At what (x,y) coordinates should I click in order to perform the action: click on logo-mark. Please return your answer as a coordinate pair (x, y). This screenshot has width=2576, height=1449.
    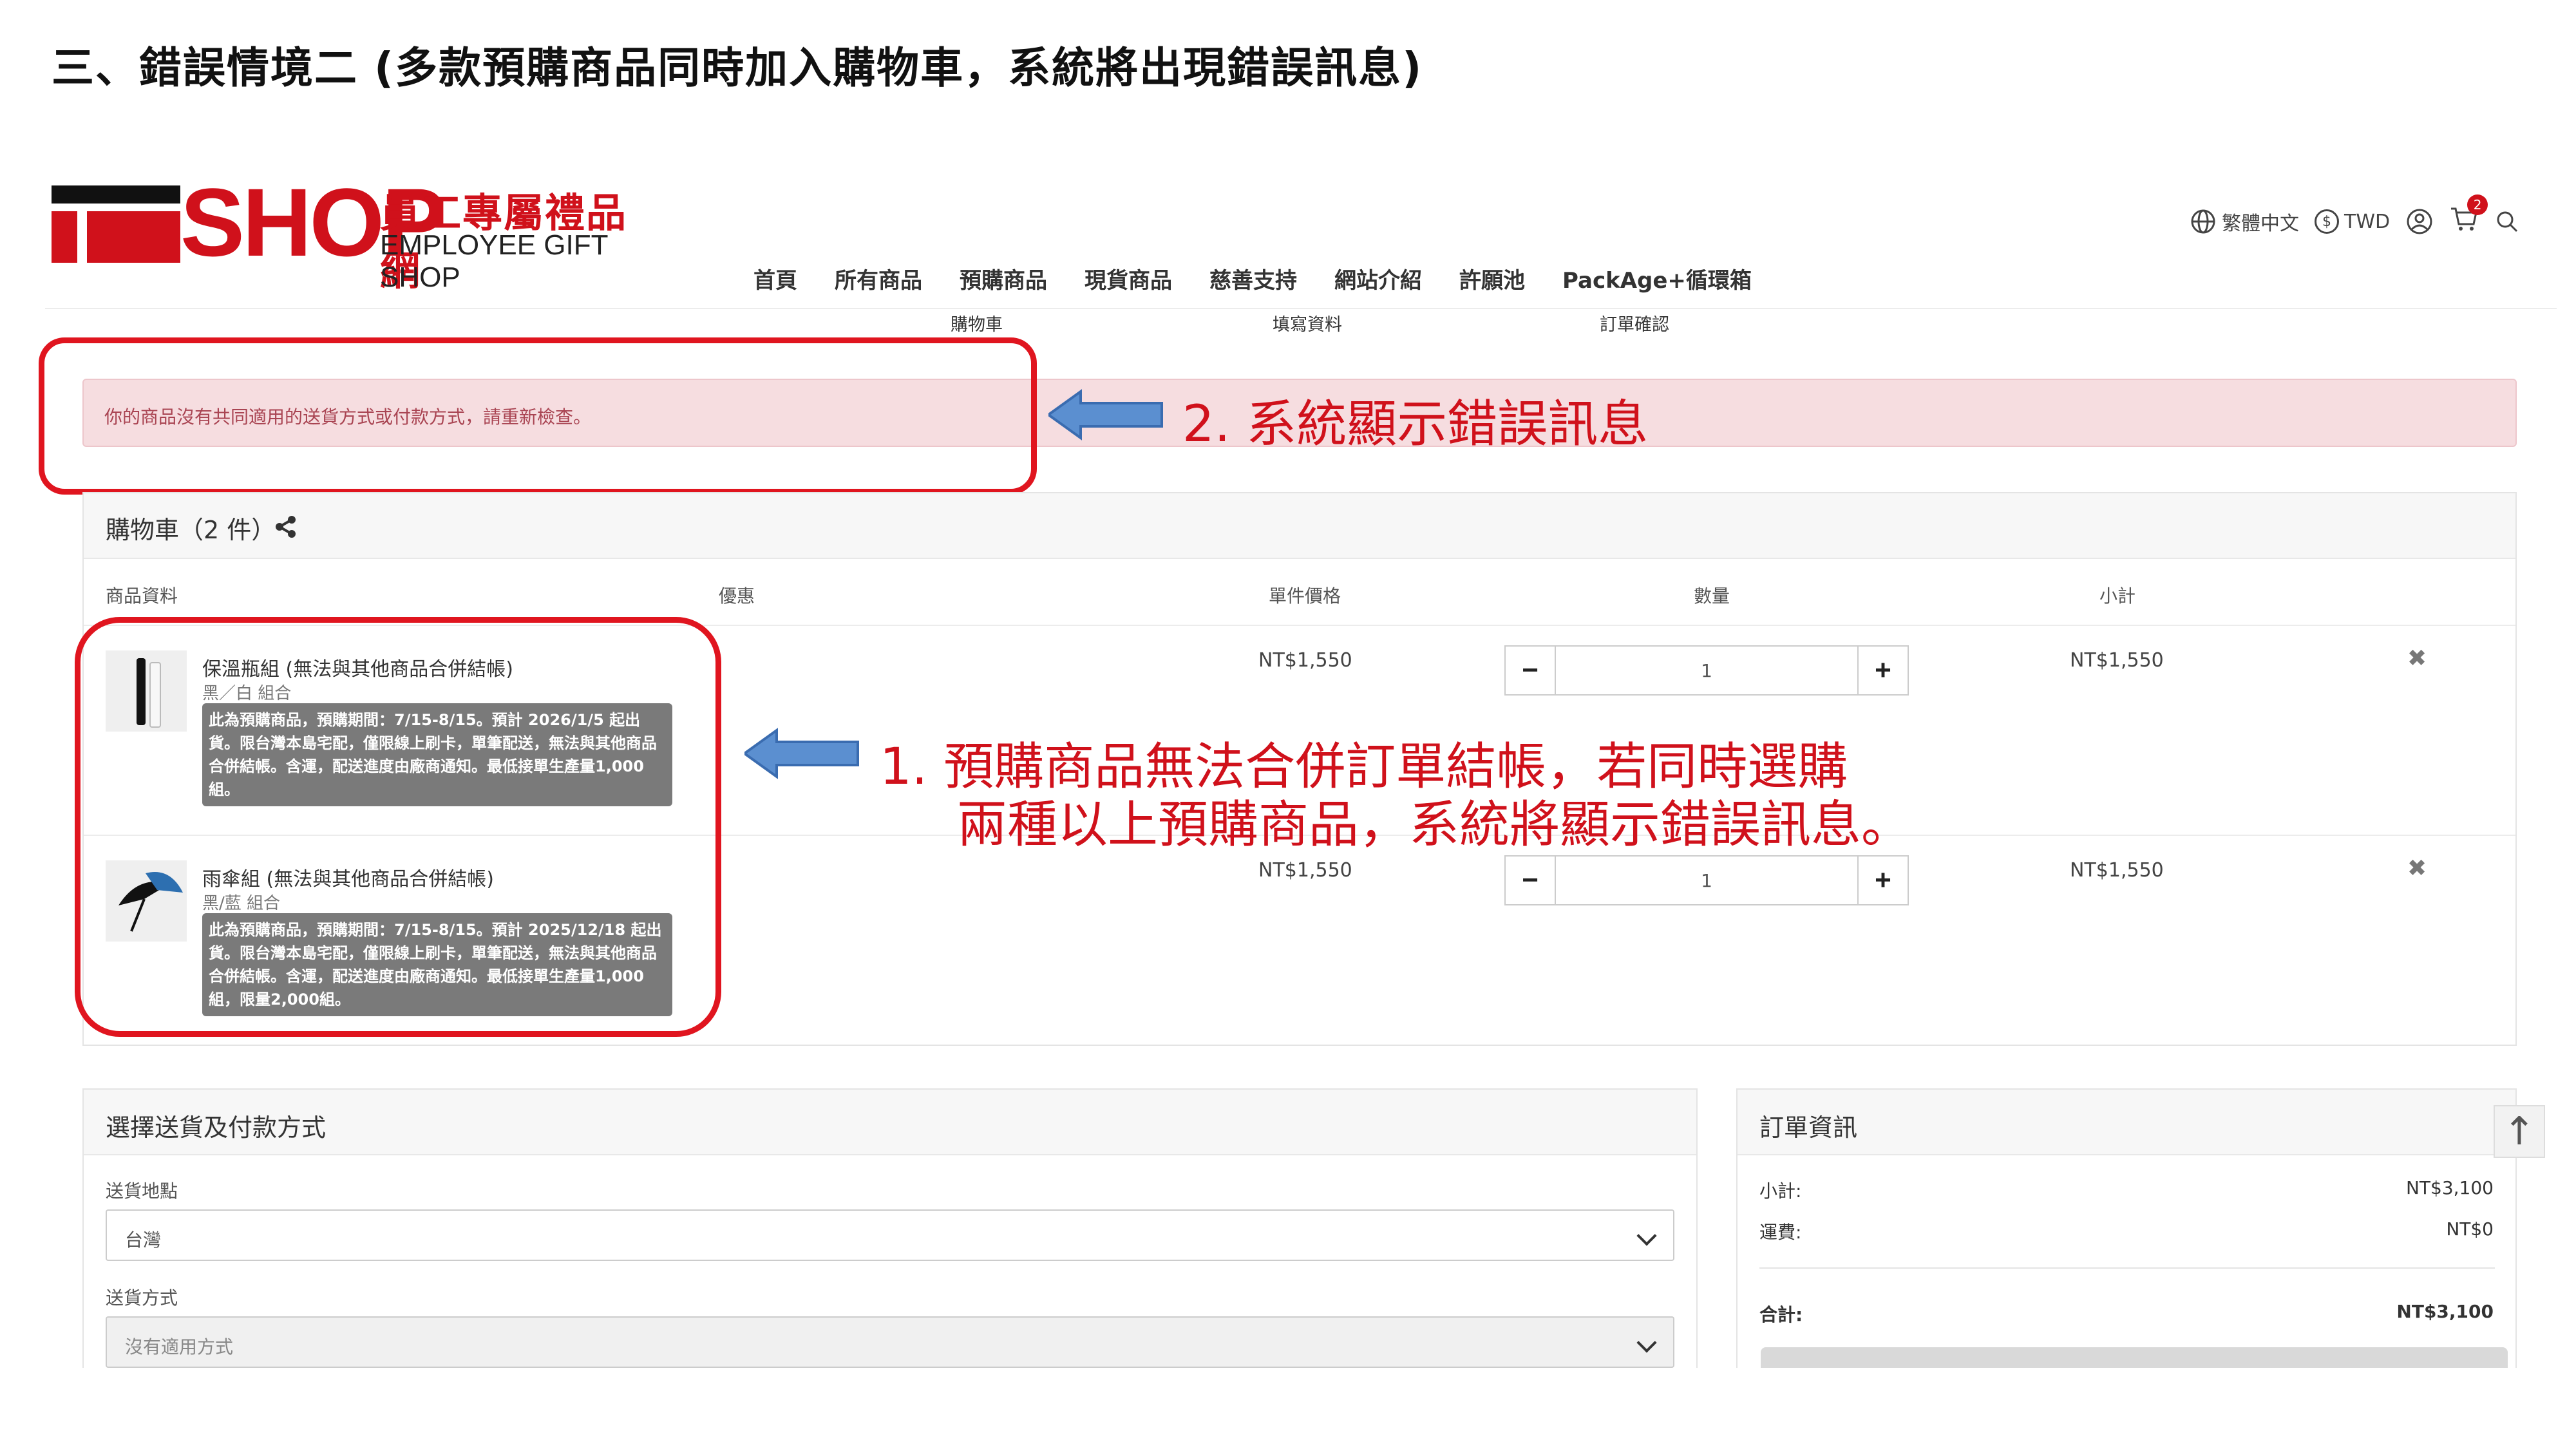
    Looking at the image, I should click on (116, 224).